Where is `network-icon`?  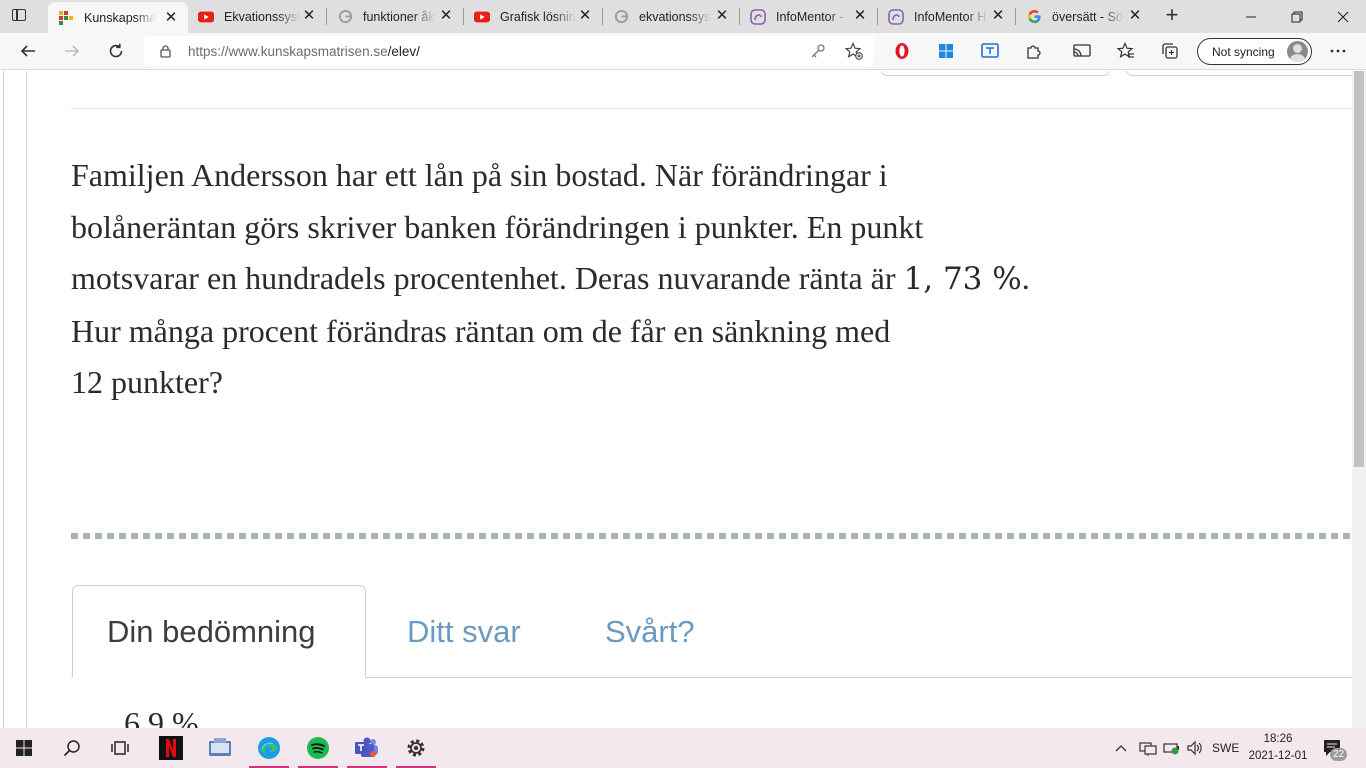 network-icon is located at coordinates (1148, 748).